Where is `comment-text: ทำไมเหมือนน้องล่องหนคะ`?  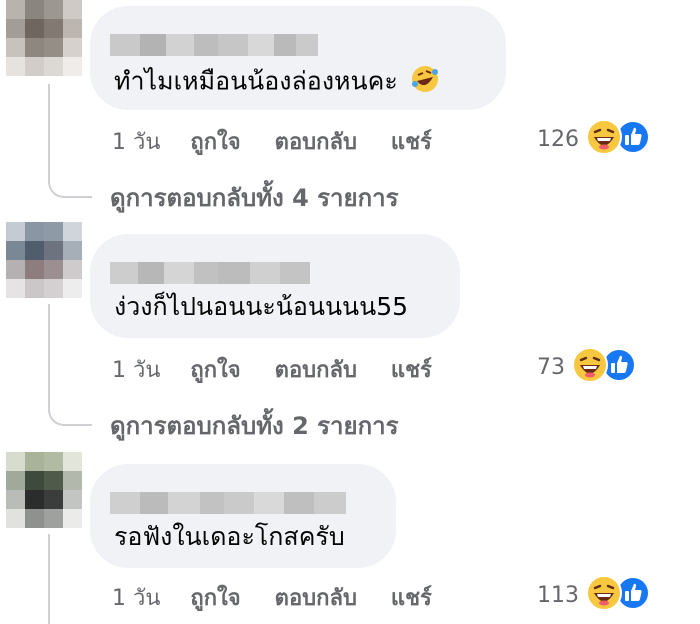 comment-text: ทำไมเหมือนน้องล่องหนคะ is located at coordinates (277, 82).